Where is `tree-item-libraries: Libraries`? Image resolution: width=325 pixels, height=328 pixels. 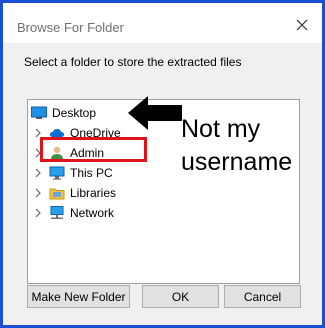
tree-item-libraries: Libraries is located at coordinates (74, 193).